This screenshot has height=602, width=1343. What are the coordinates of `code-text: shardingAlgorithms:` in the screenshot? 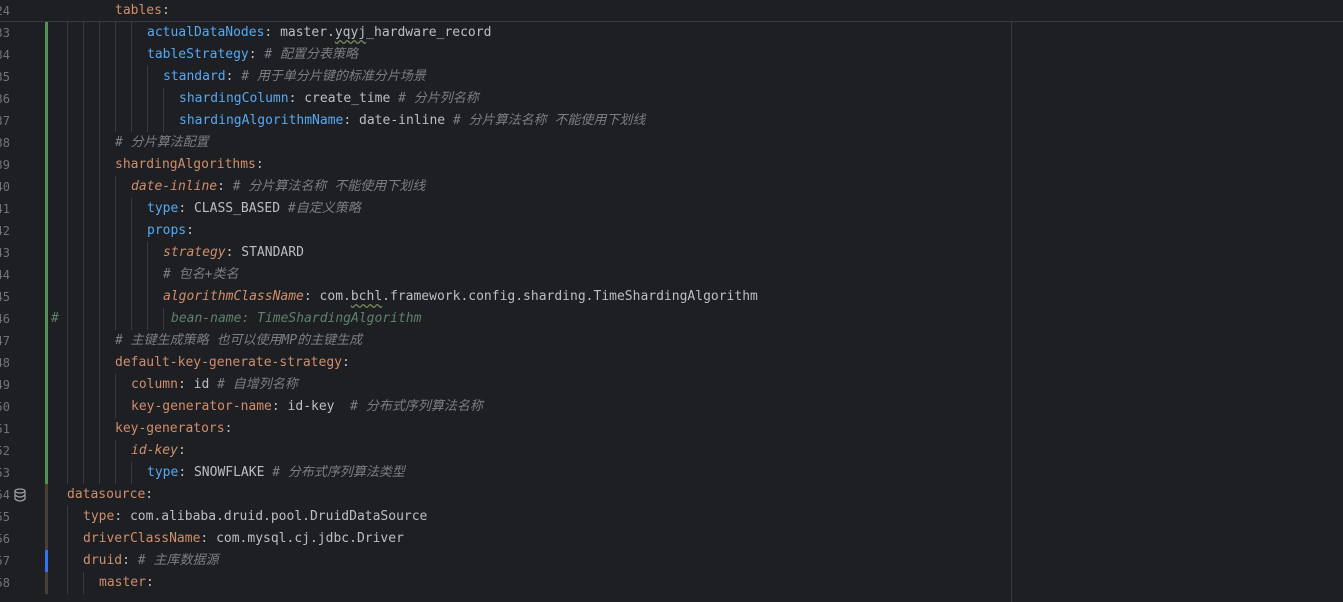 It's located at (189, 165).